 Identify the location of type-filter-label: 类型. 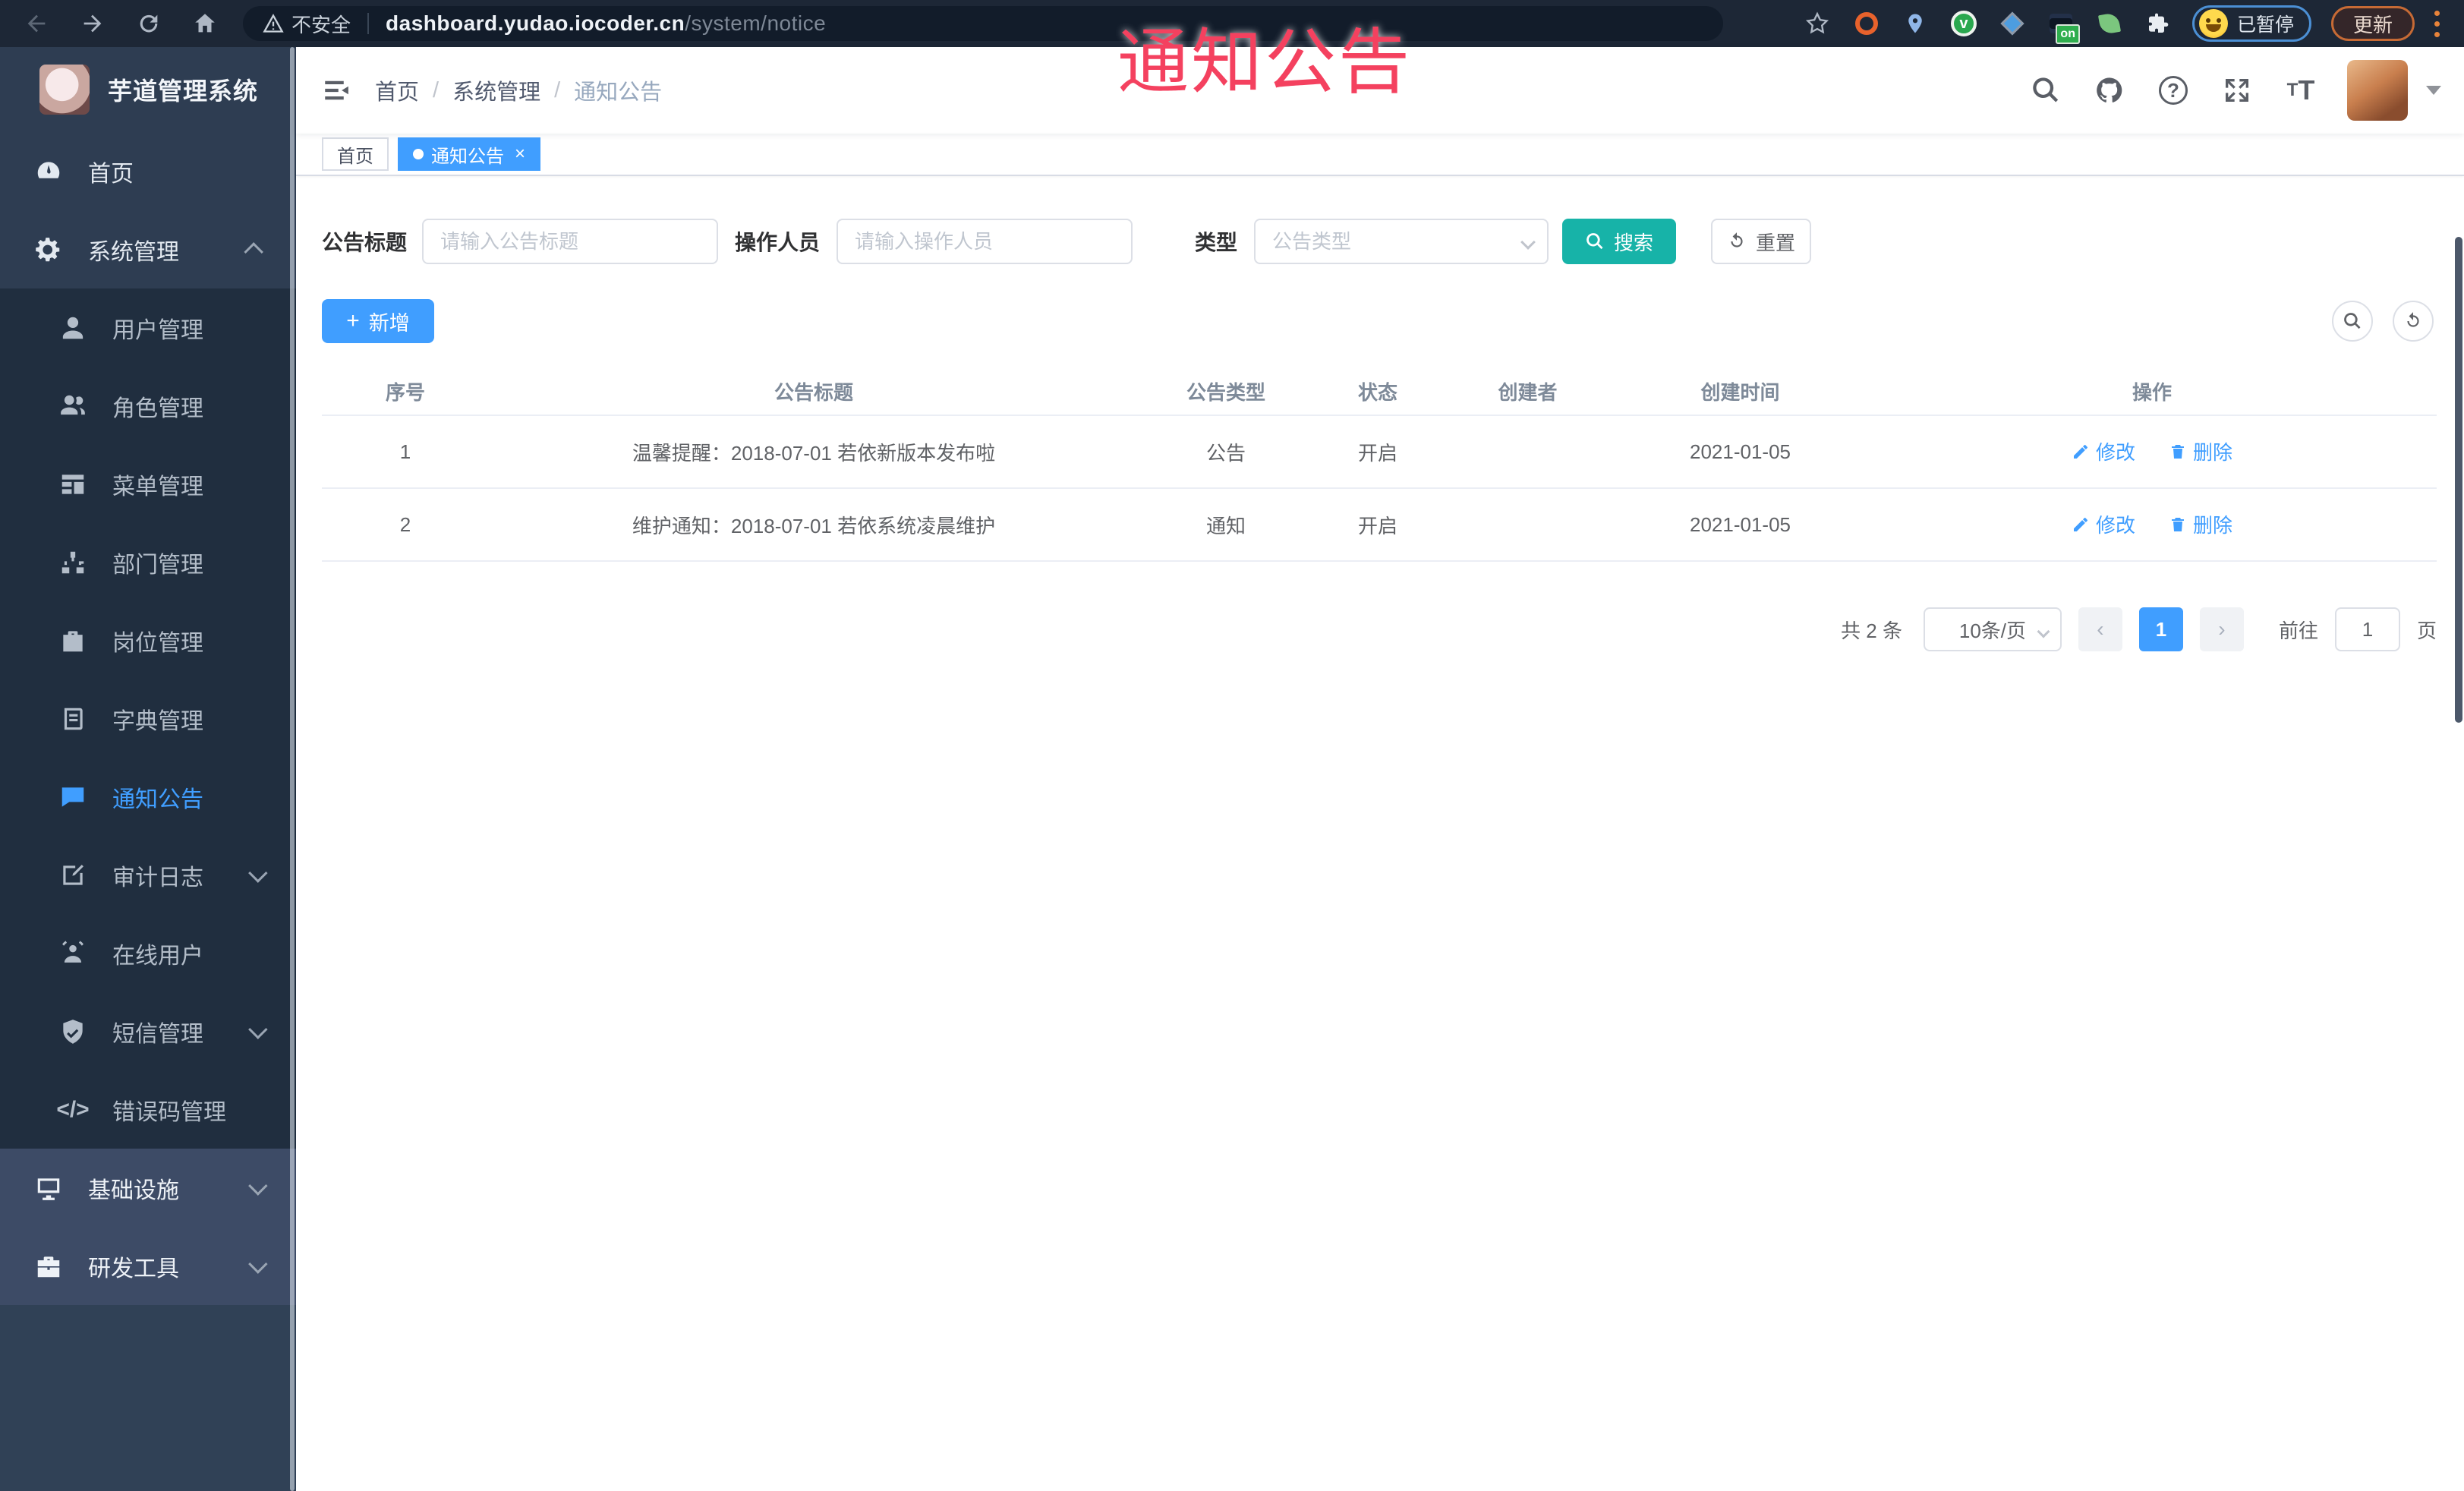
(1216, 243).